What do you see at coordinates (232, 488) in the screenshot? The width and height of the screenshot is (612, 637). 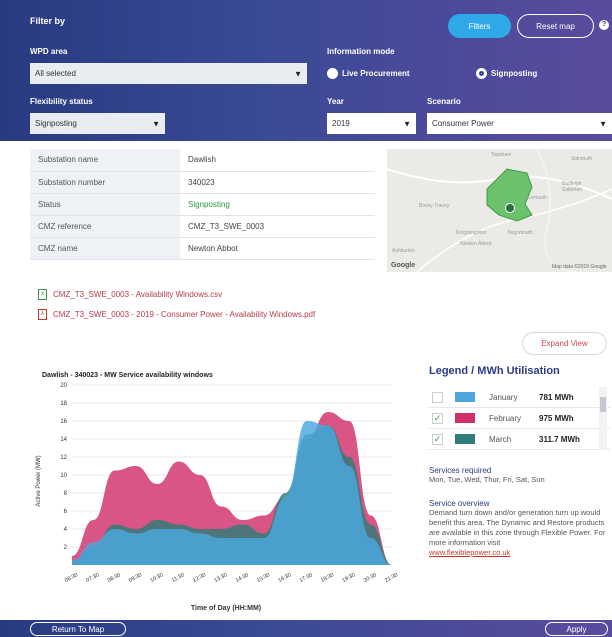 I see `chart-areas` at bounding box center [232, 488].